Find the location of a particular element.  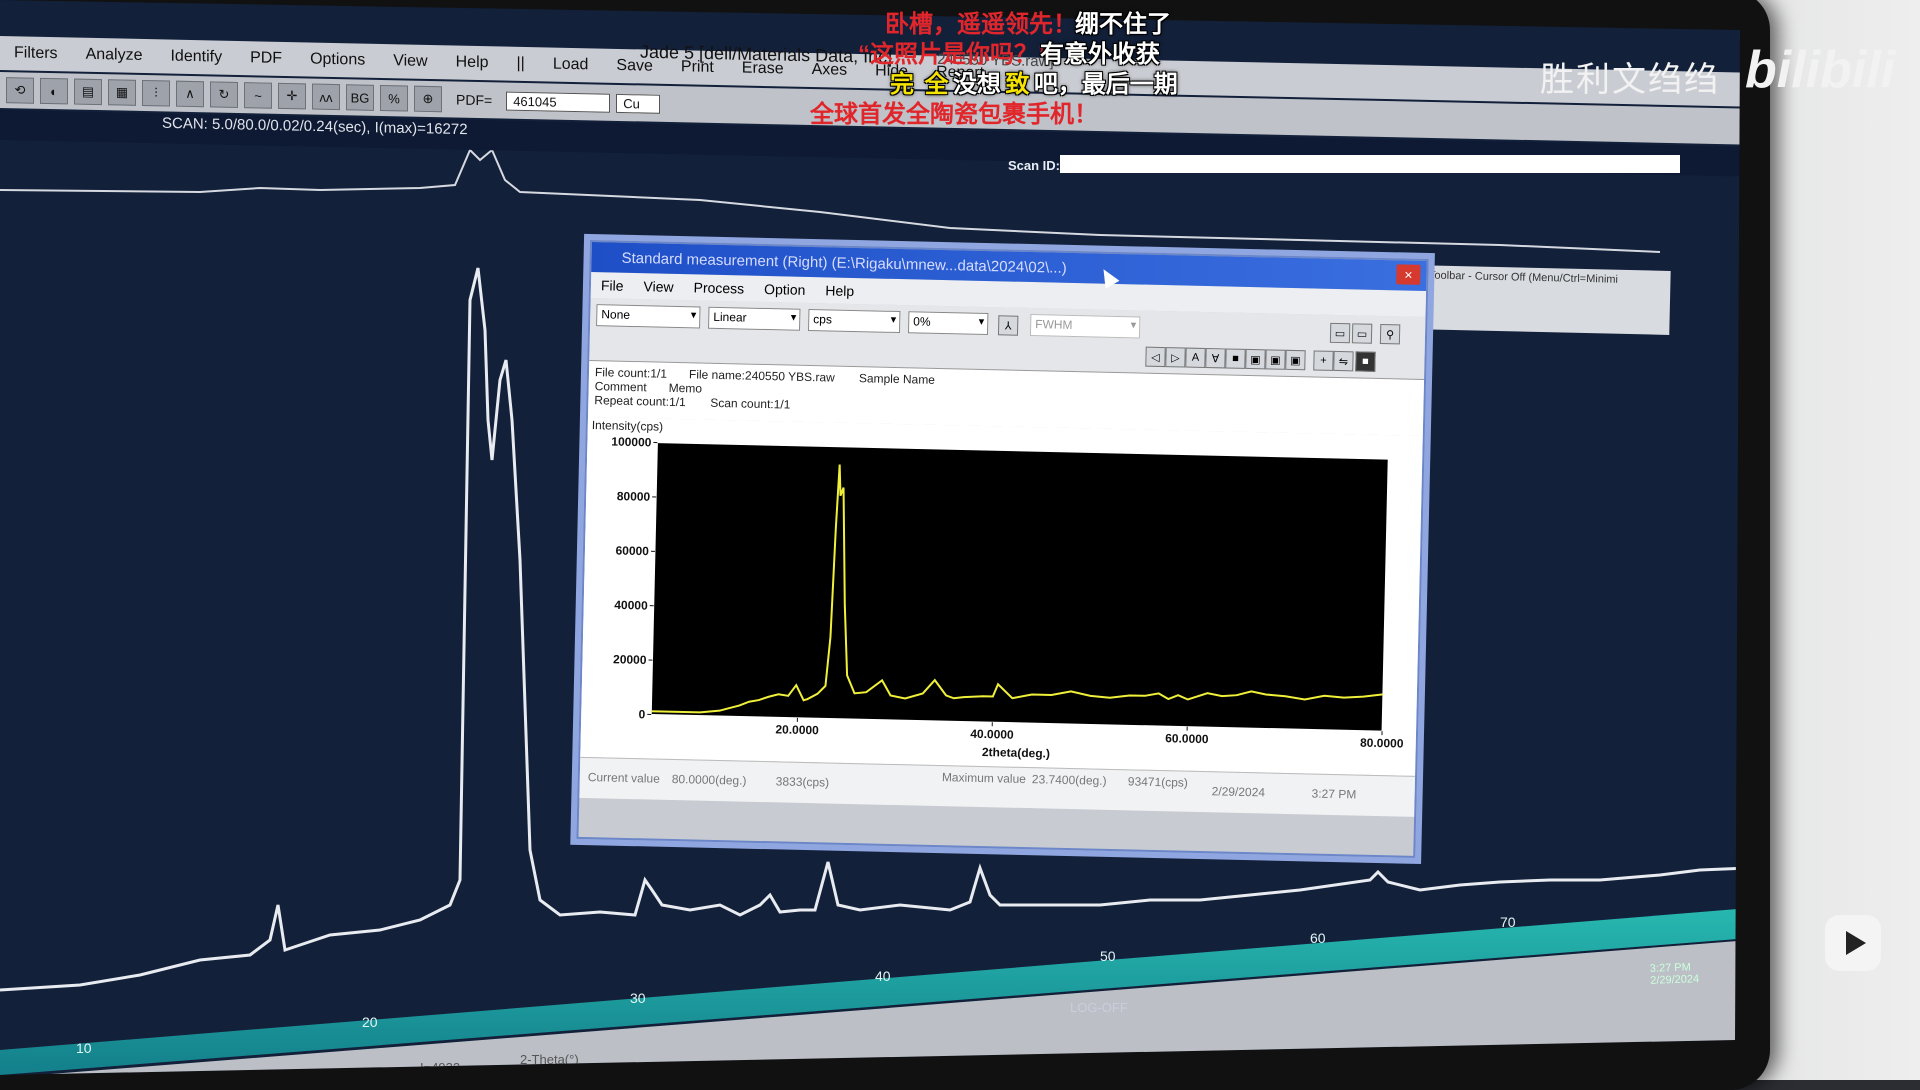

y-tick-label: 100000 is located at coordinates (631, 442).